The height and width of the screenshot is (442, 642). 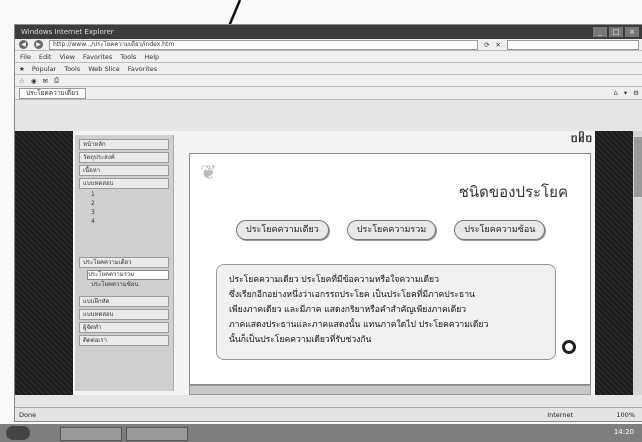 What do you see at coordinates (18, 433) in the screenshot?
I see `start-button` at bounding box center [18, 433].